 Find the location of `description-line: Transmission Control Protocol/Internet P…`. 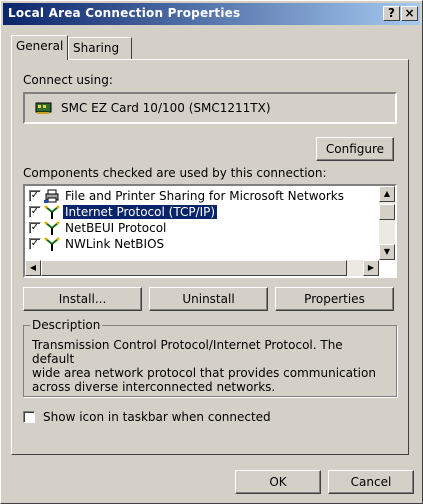

description-line: Transmission Control Protocol/Internet P… is located at coordinates (187, 352).